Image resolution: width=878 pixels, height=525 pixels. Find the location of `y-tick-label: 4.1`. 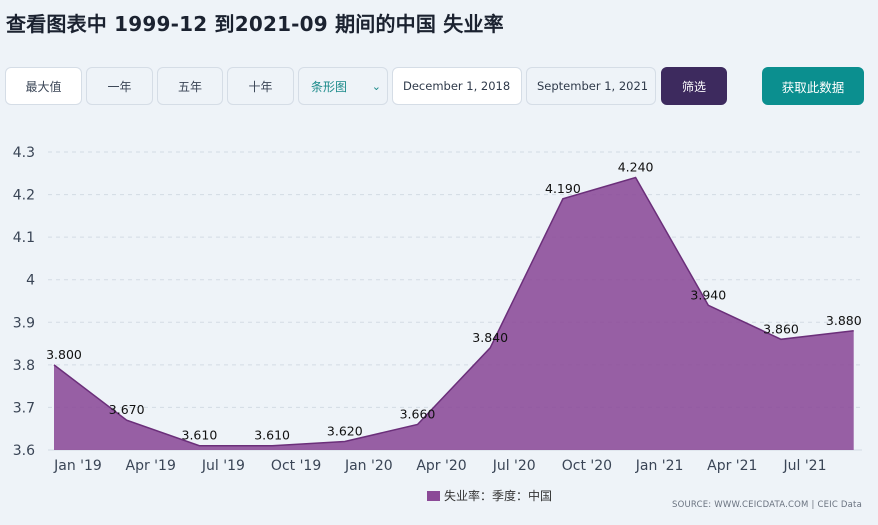

y-tick-label: 4.1 is located at coordinates (24, 238).